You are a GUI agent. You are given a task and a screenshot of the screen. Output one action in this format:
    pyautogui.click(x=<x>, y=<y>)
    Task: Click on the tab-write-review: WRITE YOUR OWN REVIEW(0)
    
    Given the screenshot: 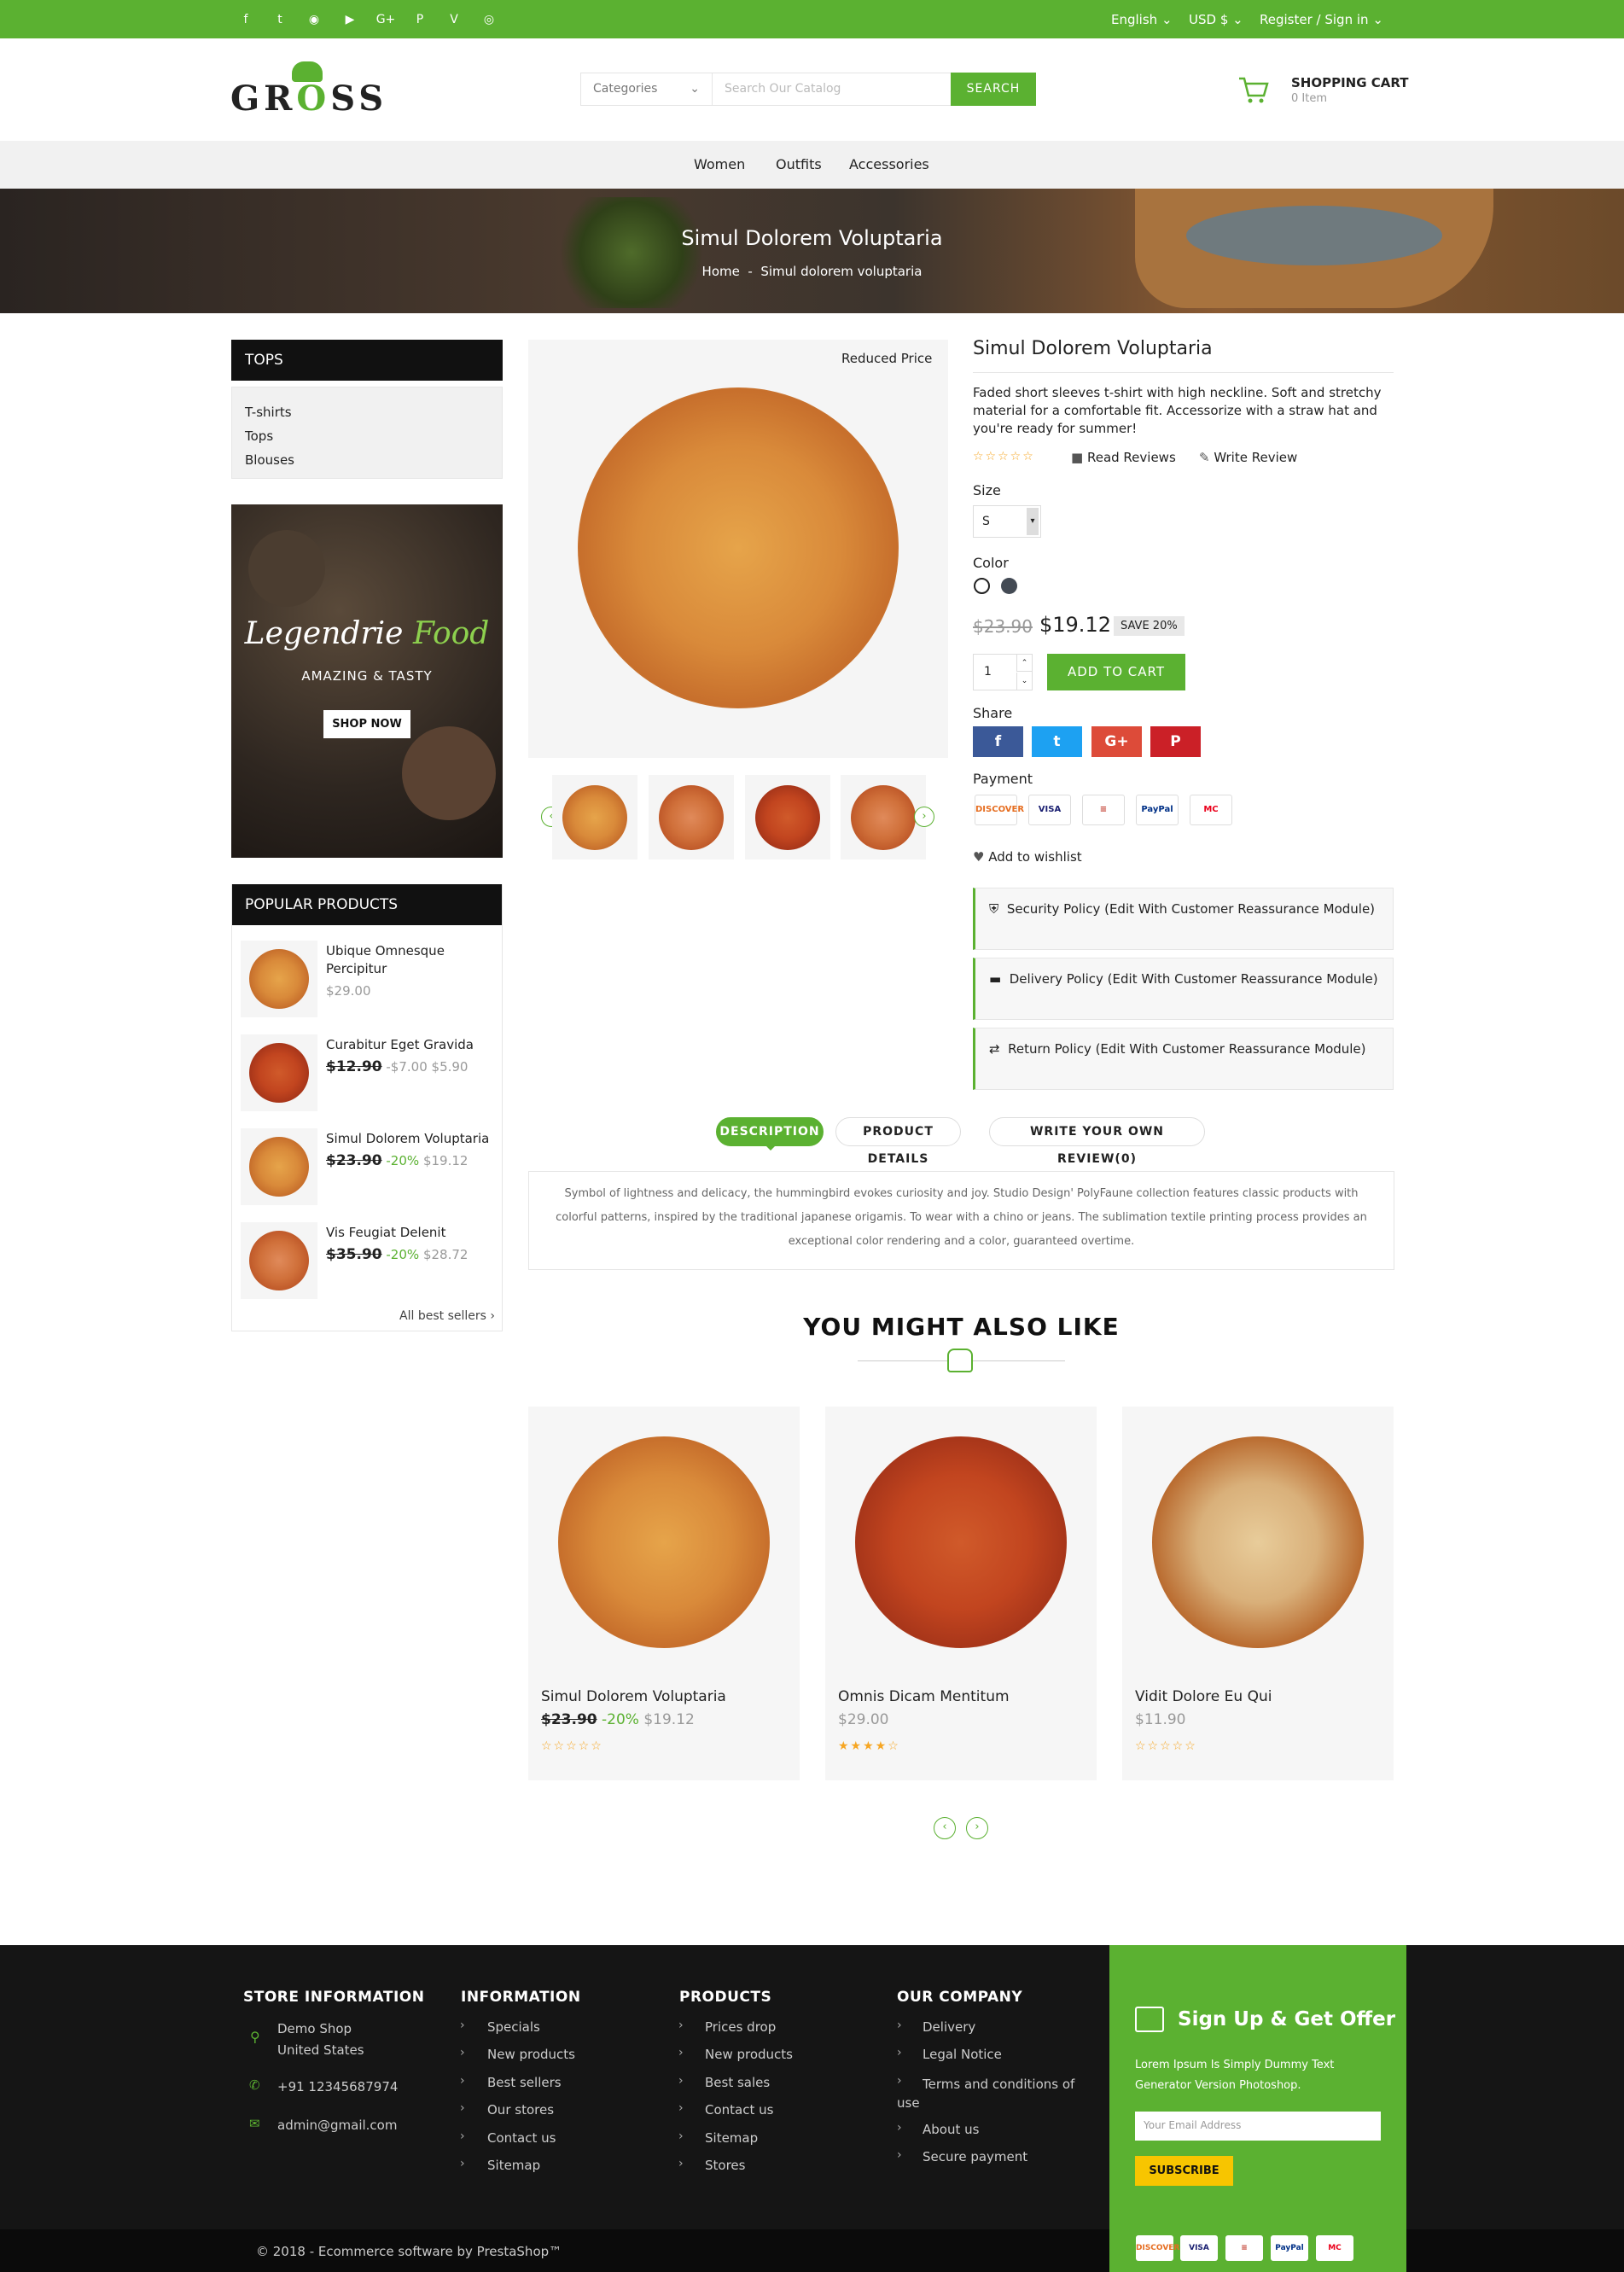 What is the action you would take?
    pyautogui.click(x=1097, y=1141)
    